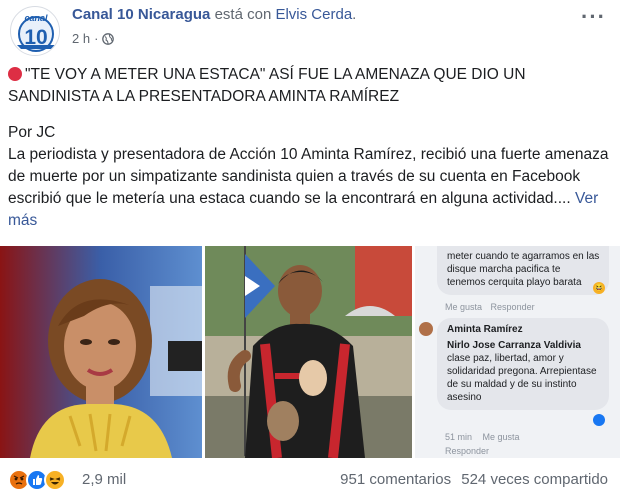 Image resolution: width=620 pixels, height=500 pixels. I want to click on supporter-image, so click(308, 352).